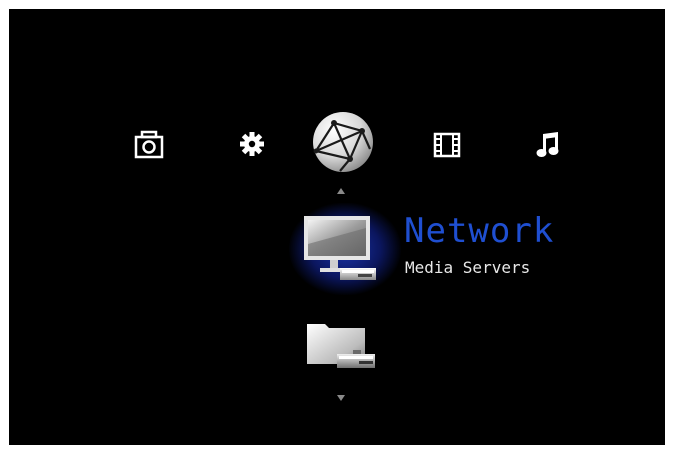 This screenshot has height=453, width=674. Describe the element at coordinates (468, 267) in the screenshot. I see `item-subtitle: Media Servers` at that location.